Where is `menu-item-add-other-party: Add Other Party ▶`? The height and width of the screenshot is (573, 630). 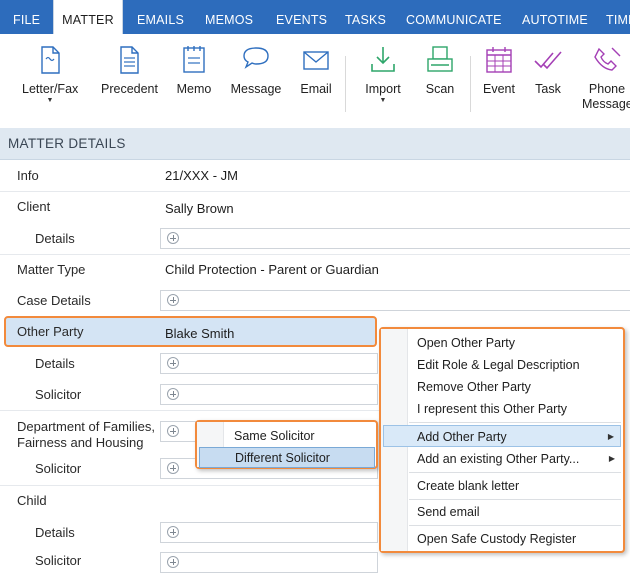
menu-item-add-other-party: Add Other Party ▶ is located at coordinates (502, 436).